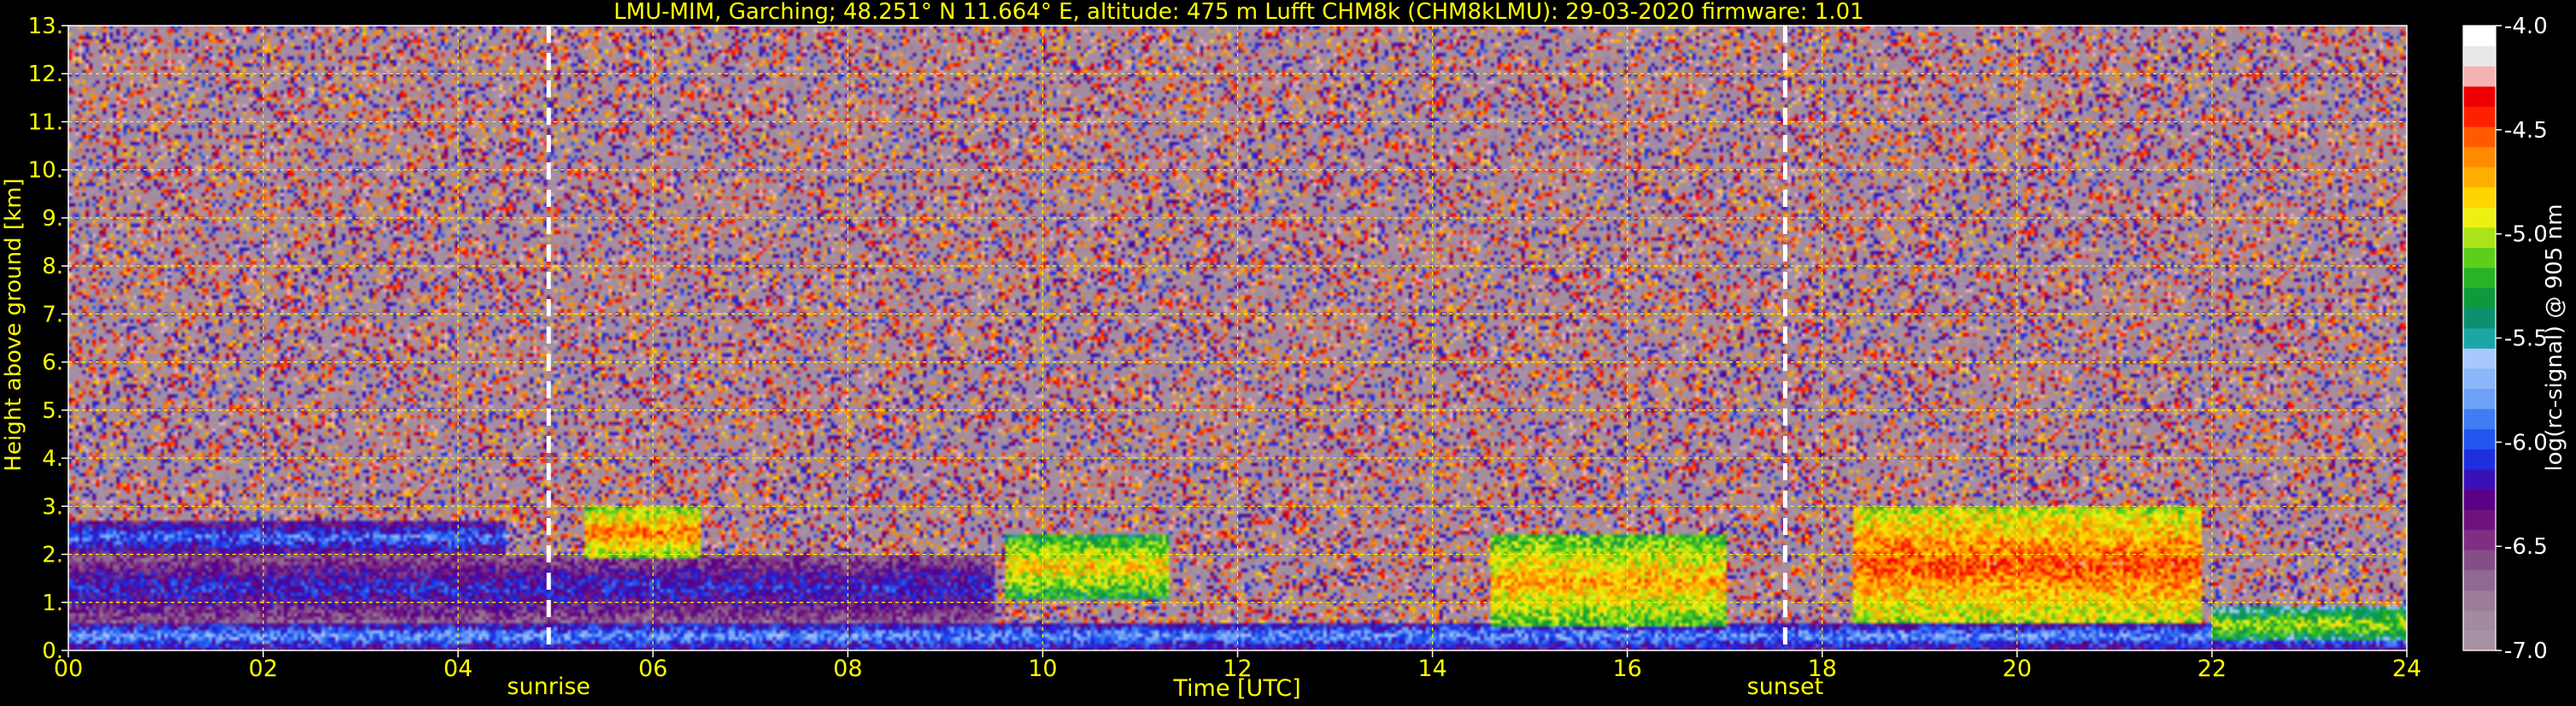  Describe the element at coordinates (457, 669) in the screenshot. I see `x-tick-label: 04` at that location.